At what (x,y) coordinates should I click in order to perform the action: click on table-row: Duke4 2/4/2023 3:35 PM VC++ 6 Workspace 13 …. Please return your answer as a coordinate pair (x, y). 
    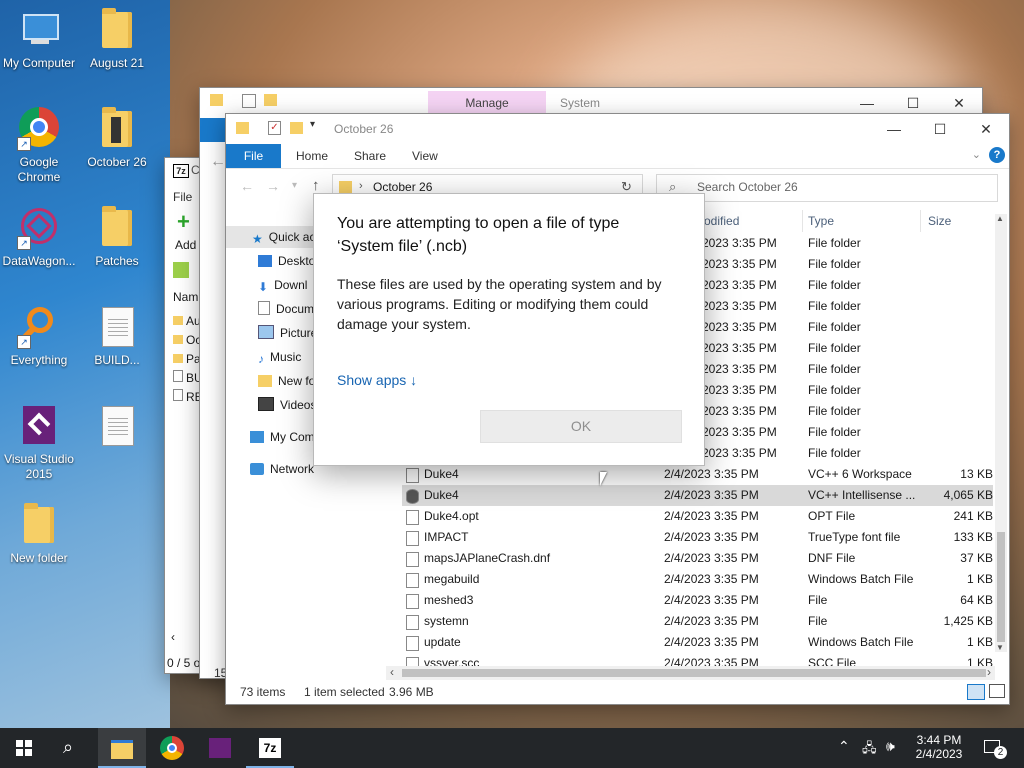
    Looking at the image, I should click on (697, 474).